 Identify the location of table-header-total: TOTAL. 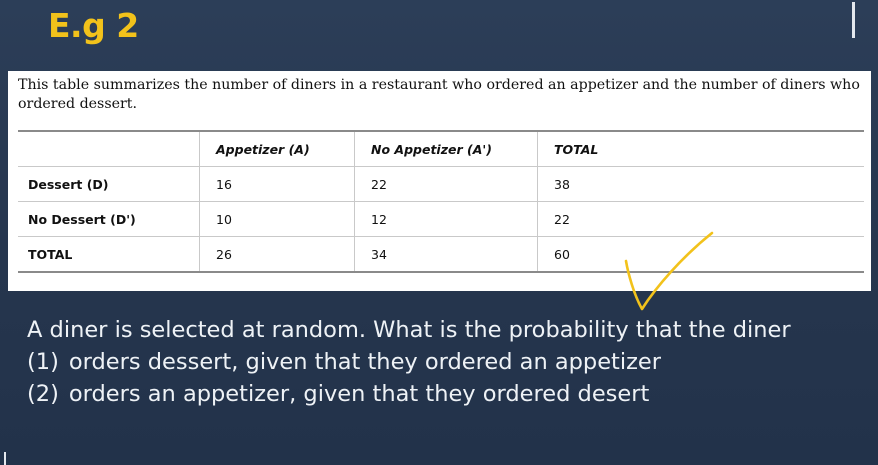
(700, 148).